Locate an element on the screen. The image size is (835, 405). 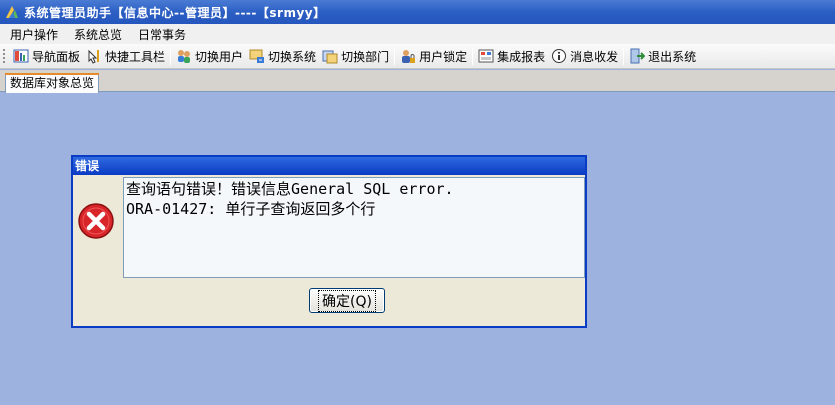
switch-system-button: 切换系统 is located at coordinates (282, 56).